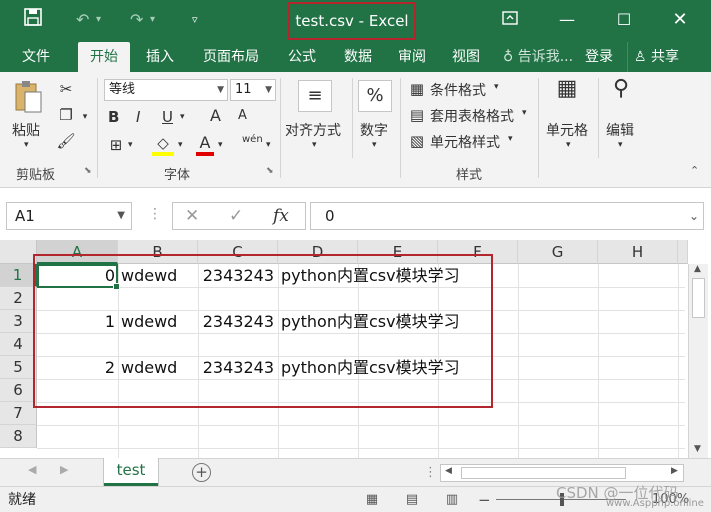  Describe the element at coordinates (160, 57) in the screenshot. I see `tab-insert: 插入` at that location.